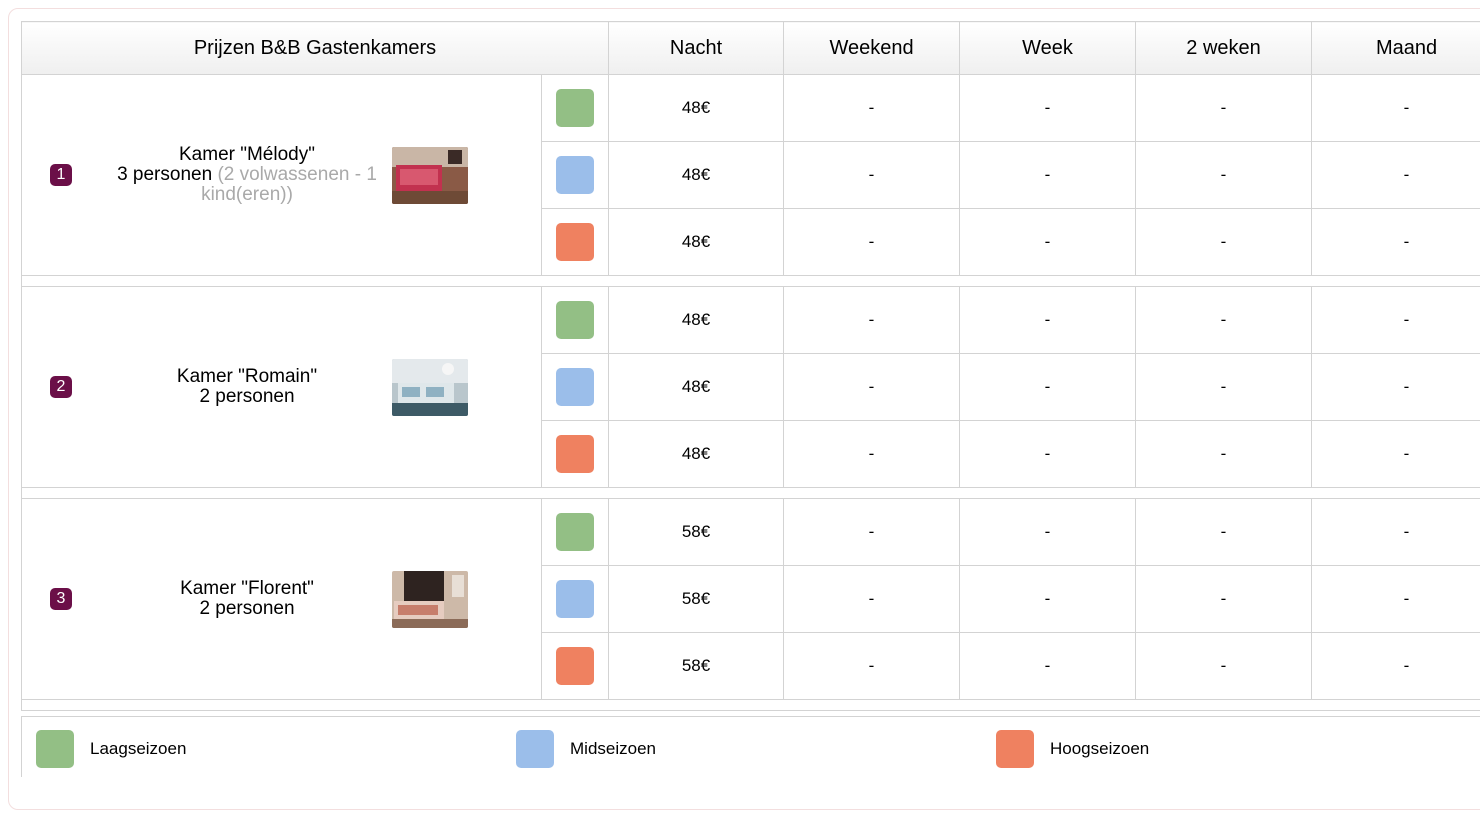 The height and width of the screenshot is (821, 1480). What do you see at coordinates (750, 746) in the screenshot?
I see `season-legend: Laagseizoen Midseizoen Hoogseizoen` at bounding box center [750, 746].